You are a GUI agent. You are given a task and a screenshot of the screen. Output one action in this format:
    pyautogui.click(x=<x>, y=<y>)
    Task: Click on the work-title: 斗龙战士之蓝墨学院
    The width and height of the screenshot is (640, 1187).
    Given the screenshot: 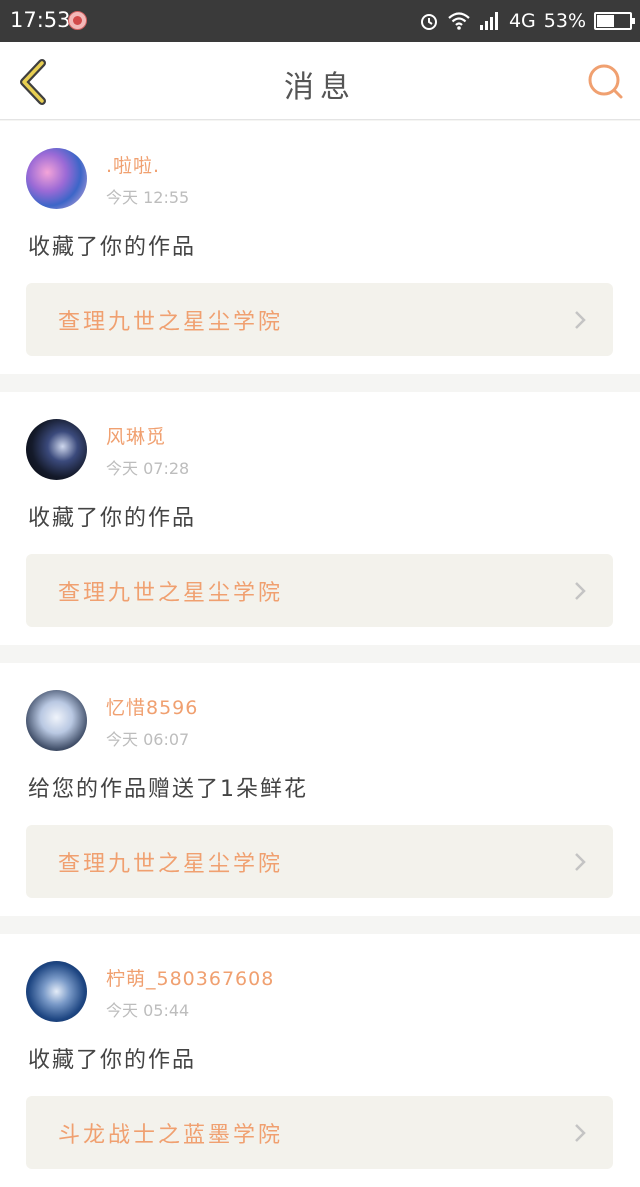 What is the action you would take?
    pyautogui.click(x=171, y=1135)
    